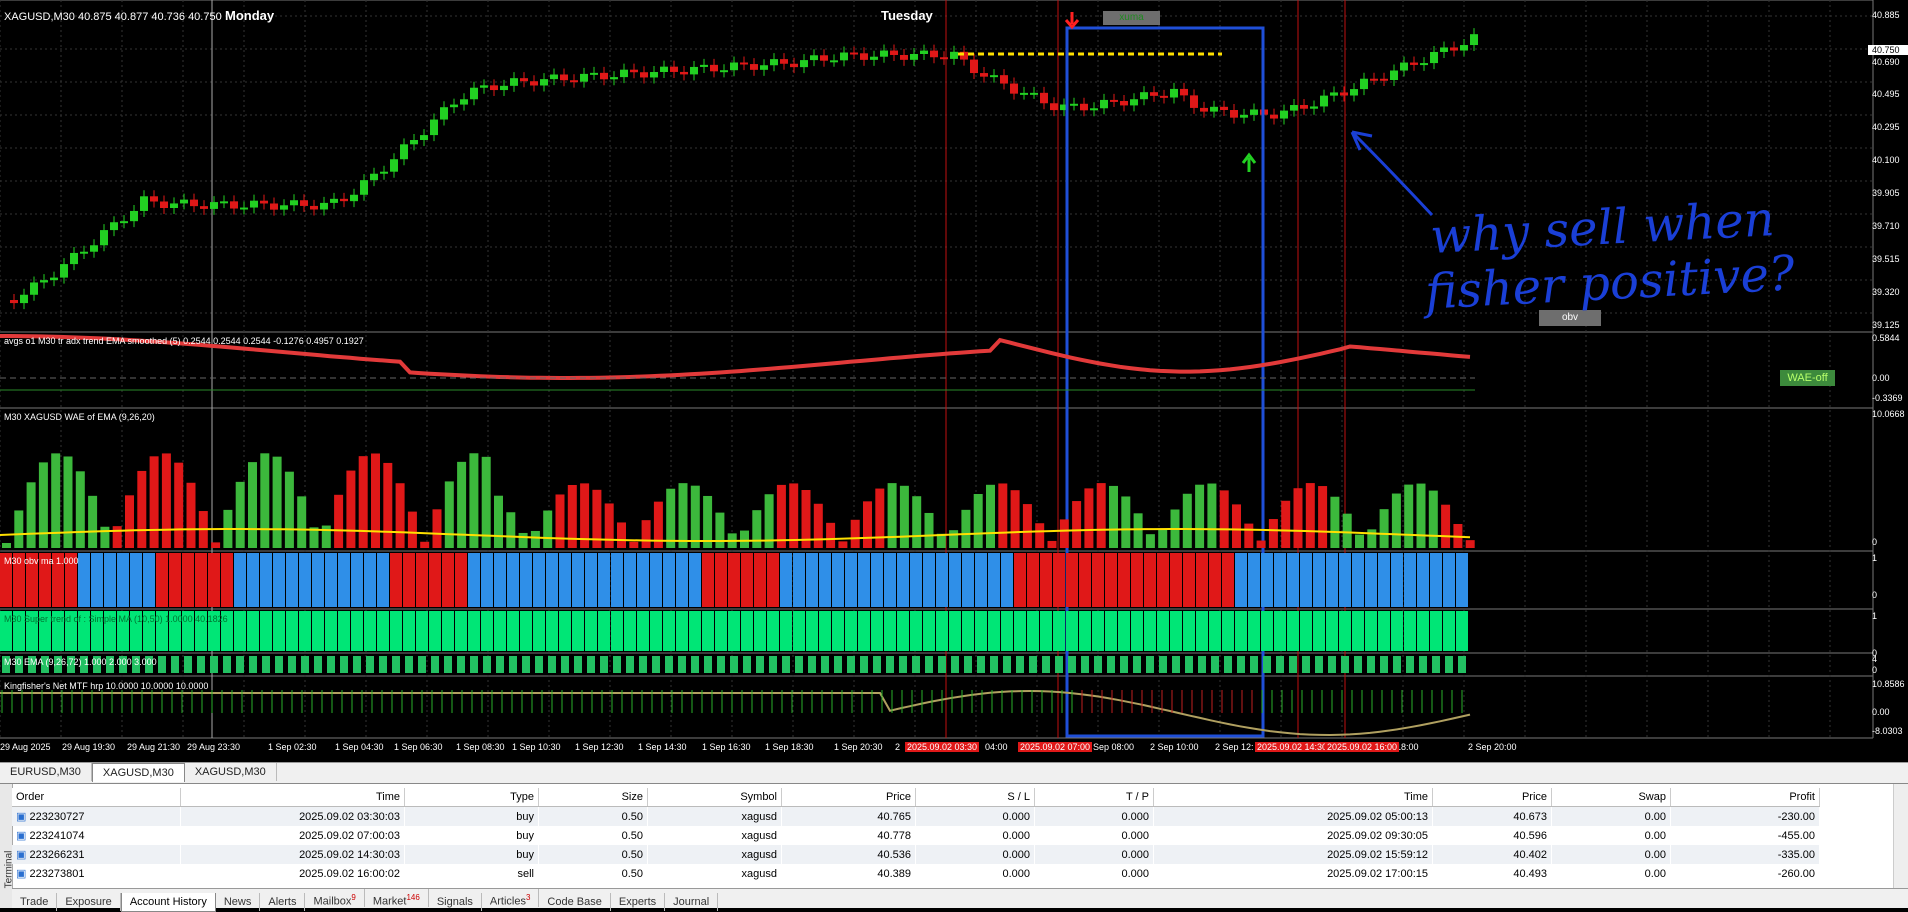 Image resolution: width=1908 pixels, height=912 pixels. What do you see at coordinates (848, 854) in the screenshot?
I see `history-cell: 40.536` at bounding box center [848, 854].